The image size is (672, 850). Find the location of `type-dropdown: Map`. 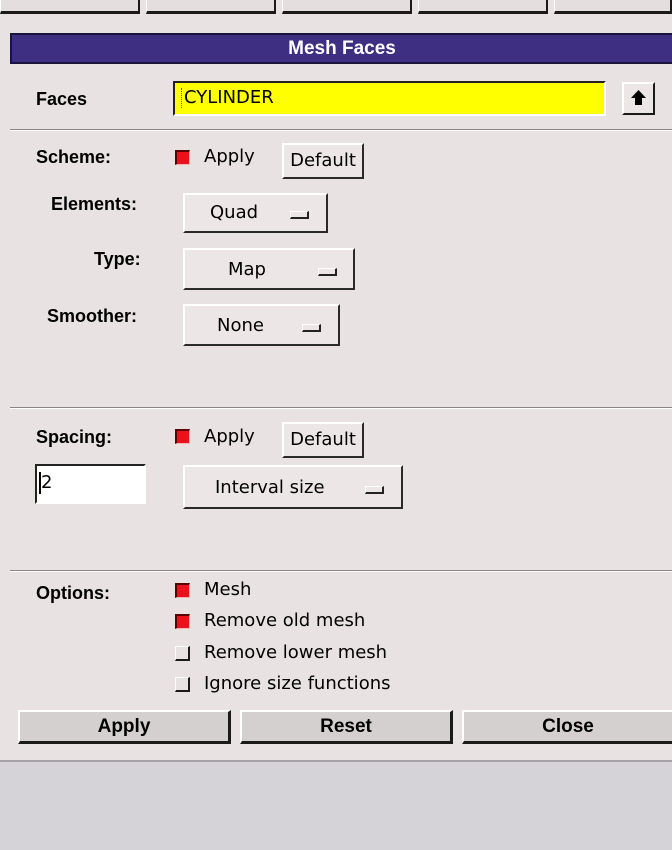

type-dropdown: Map is located at coordinates (269, 269).